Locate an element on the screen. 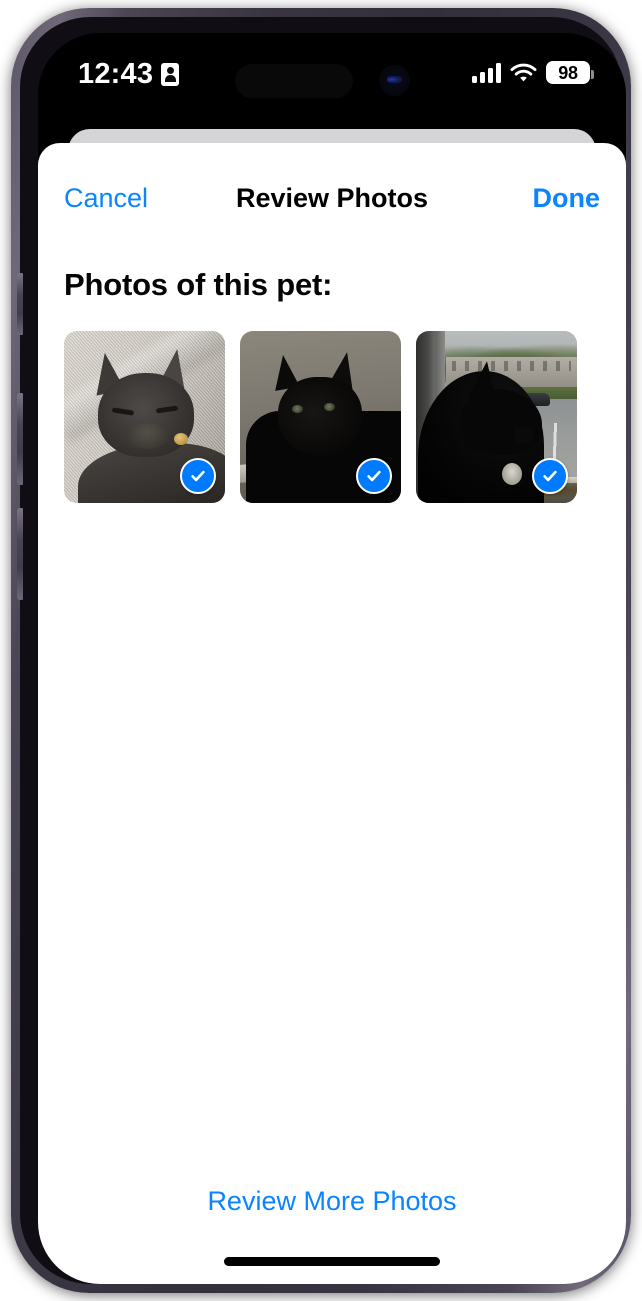  status-bar: 12:43 98 is located at coordinates (332, 77).